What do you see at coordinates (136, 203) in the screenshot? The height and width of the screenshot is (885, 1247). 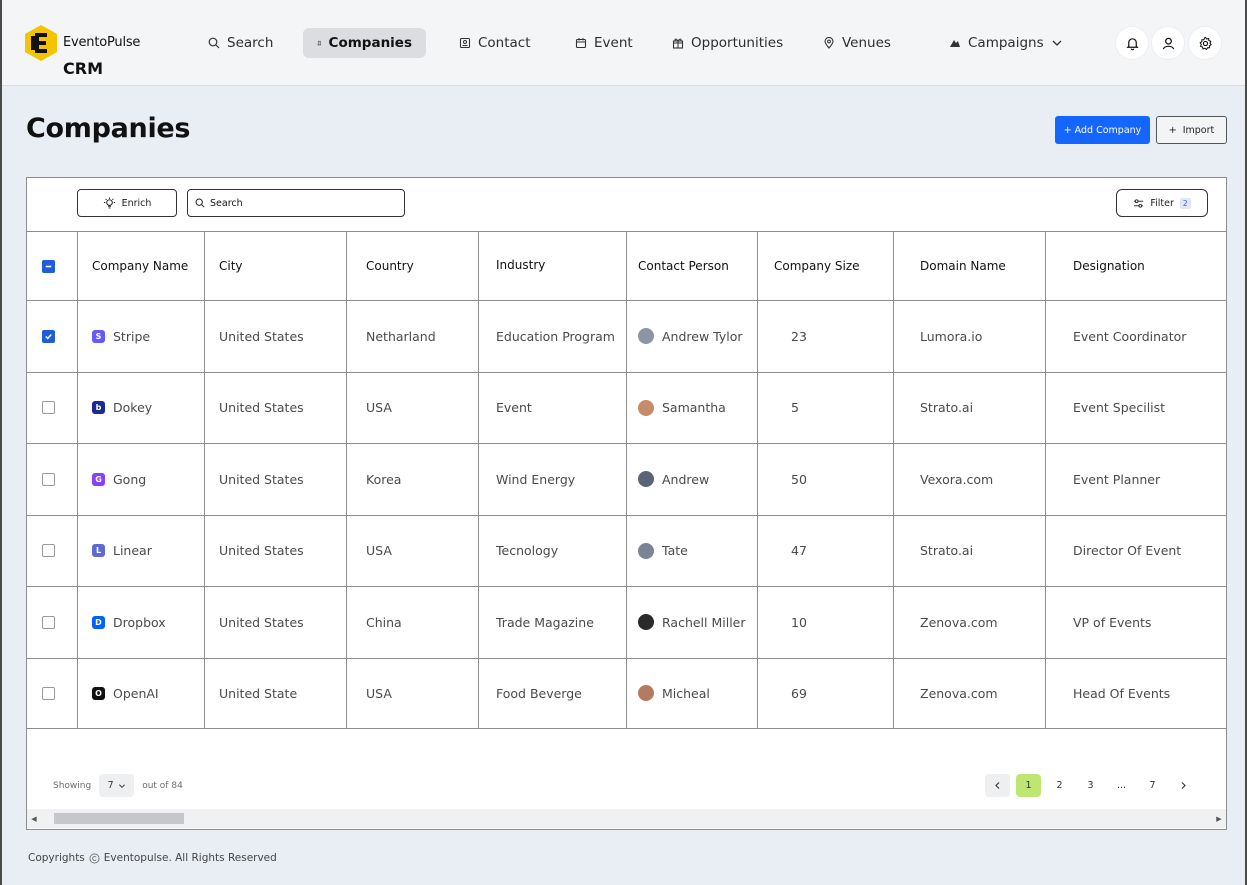 I see `enrich-label: Enrich` at bounding box center [136, 203].